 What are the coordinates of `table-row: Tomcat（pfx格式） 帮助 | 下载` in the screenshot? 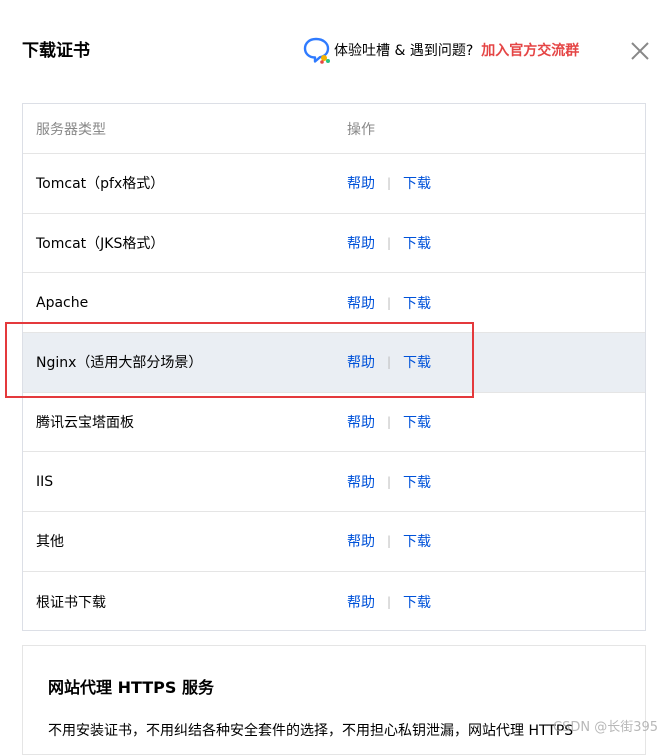 It's located at (334, 184).